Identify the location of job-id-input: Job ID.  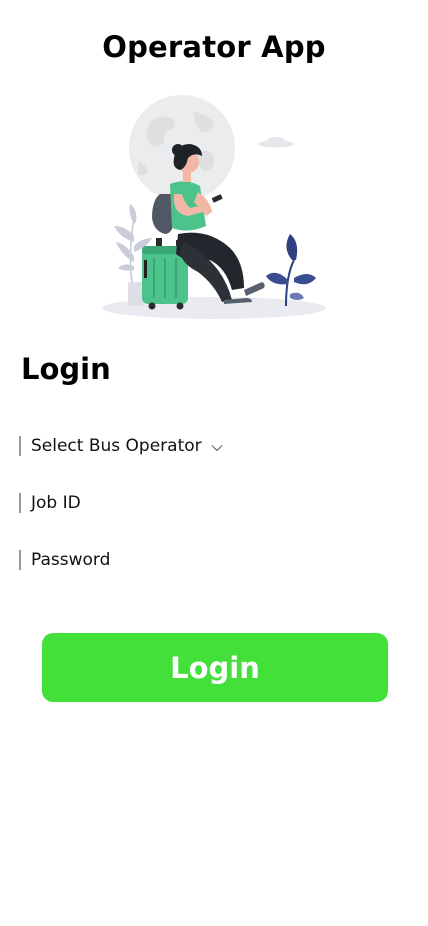
(209, 503).